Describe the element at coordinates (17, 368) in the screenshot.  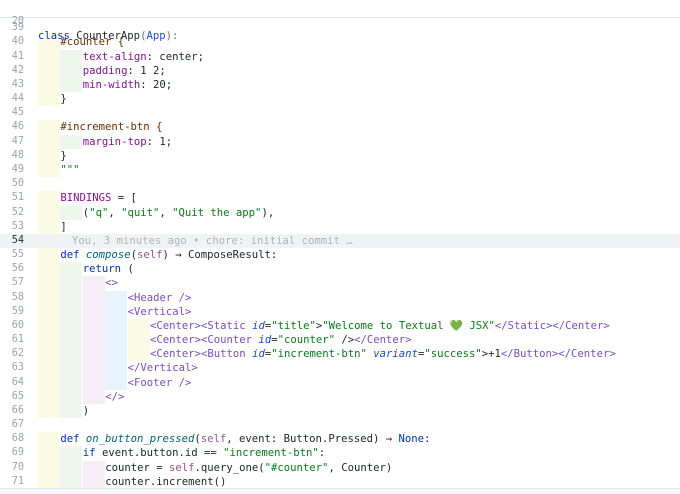
I see `line-number: 63` at that location.